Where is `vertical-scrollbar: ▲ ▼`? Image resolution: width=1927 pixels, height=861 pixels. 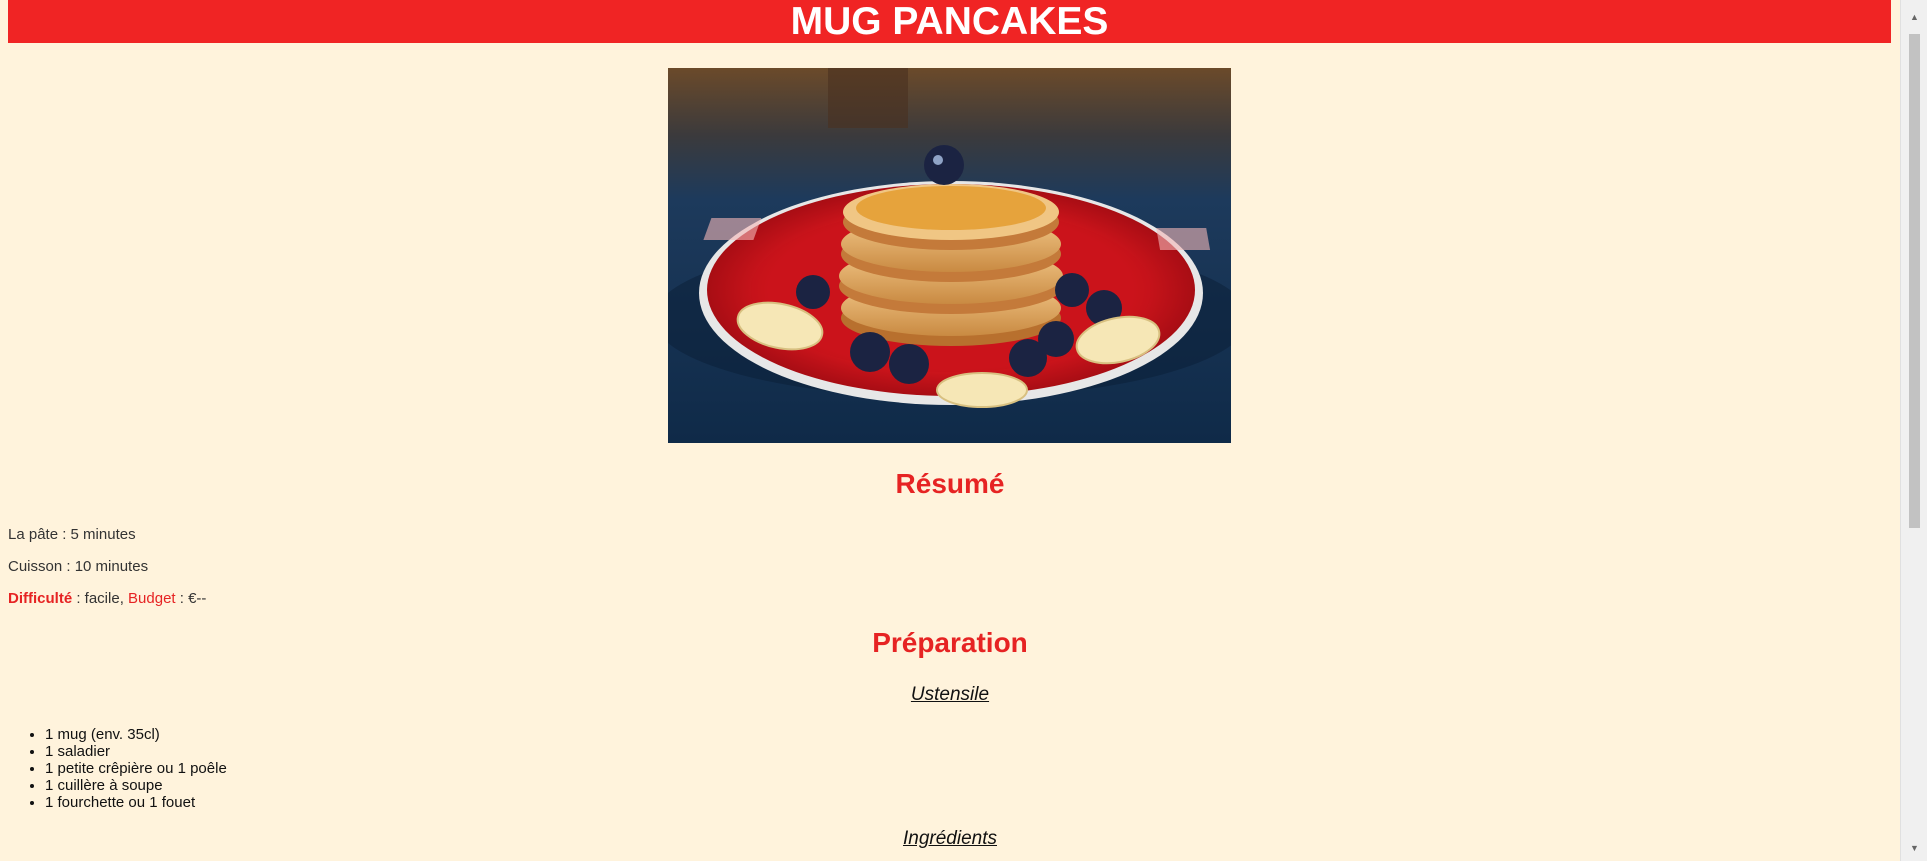
vertical-scrollbar: ▲ ▼ is located at coordinates (1913, 430).